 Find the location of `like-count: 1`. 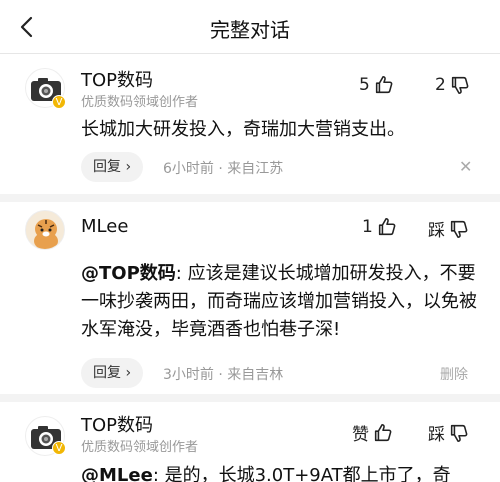

like-count: 1 is located at coordinates (367, 227).